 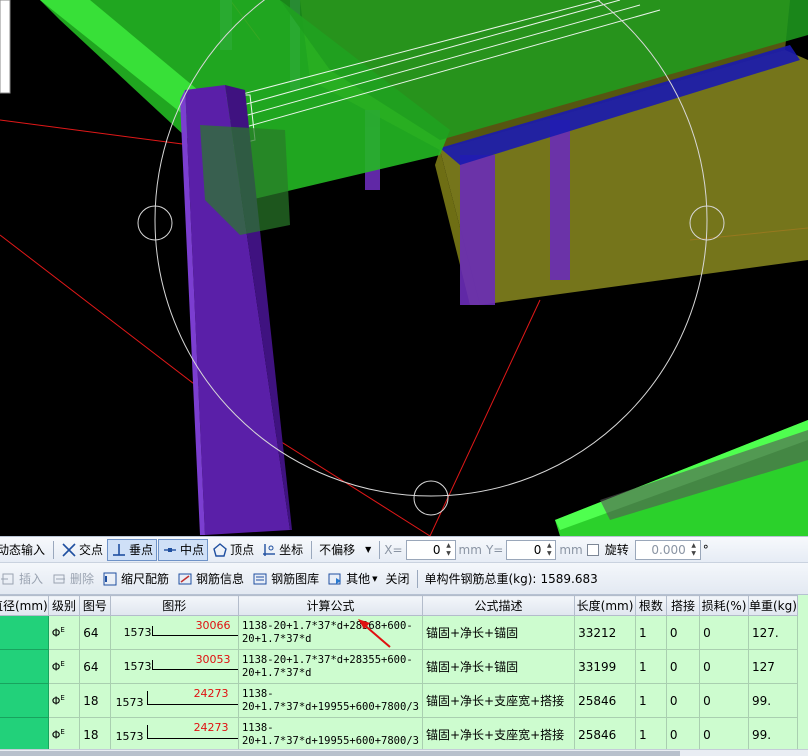 What do you see at coordinates (24, 605) in the screenshot?
I see `header-diameter: 直径(mm)` at bounding box center [24, 605].